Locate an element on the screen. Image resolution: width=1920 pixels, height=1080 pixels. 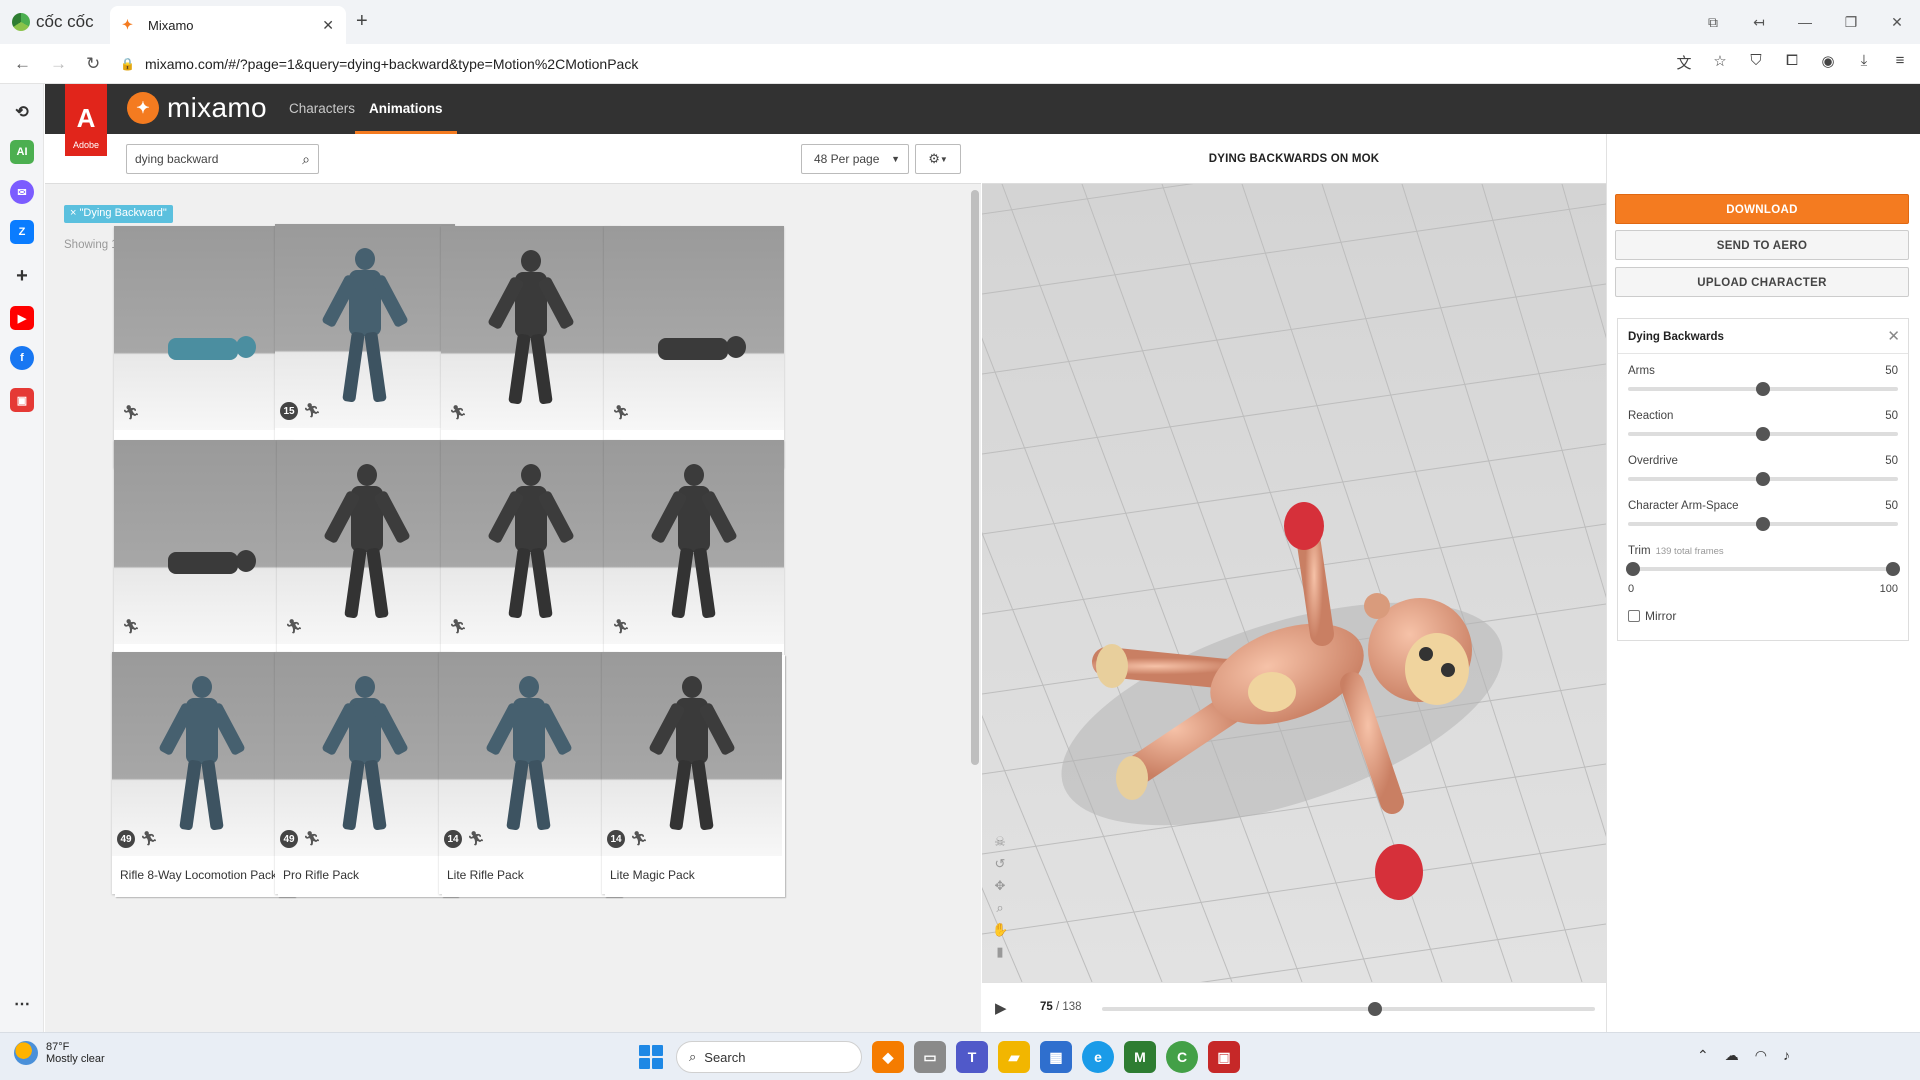
arms-slider-knob is located at coordinates (1763, 389).